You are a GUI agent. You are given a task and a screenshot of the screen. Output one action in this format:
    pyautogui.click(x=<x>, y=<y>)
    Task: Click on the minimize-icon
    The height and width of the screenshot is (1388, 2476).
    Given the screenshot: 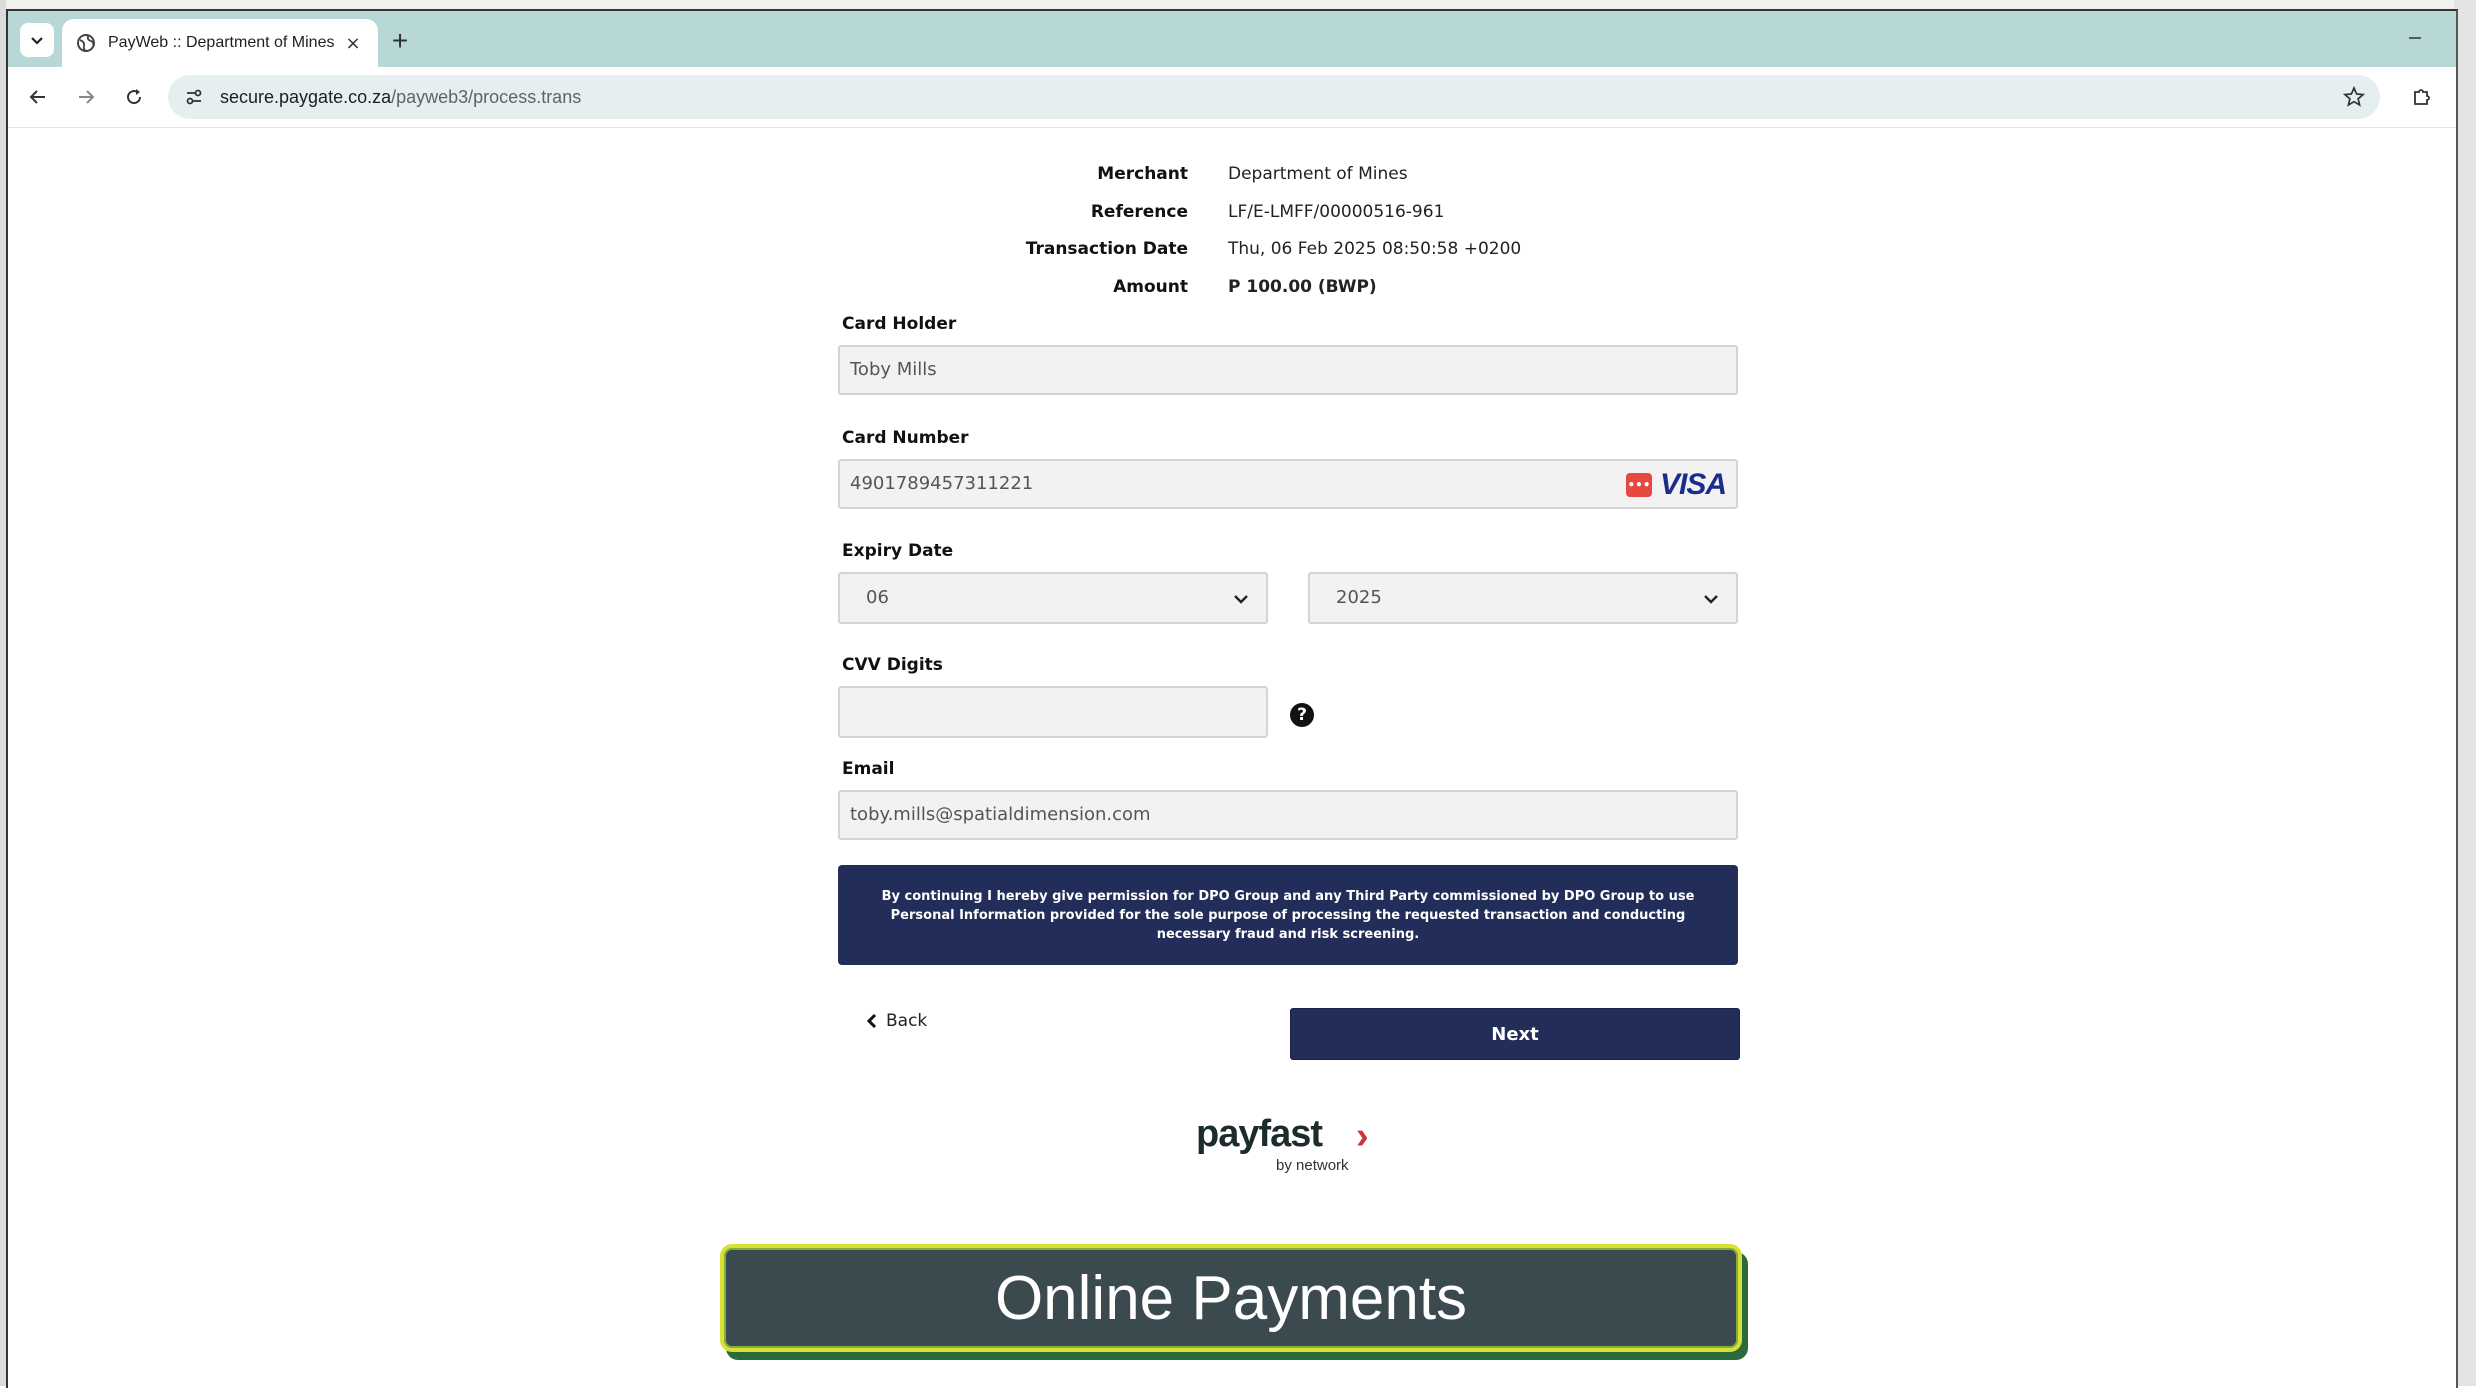 What is the action you would take?
    pyautogui.click(x=2415, y=38)
    